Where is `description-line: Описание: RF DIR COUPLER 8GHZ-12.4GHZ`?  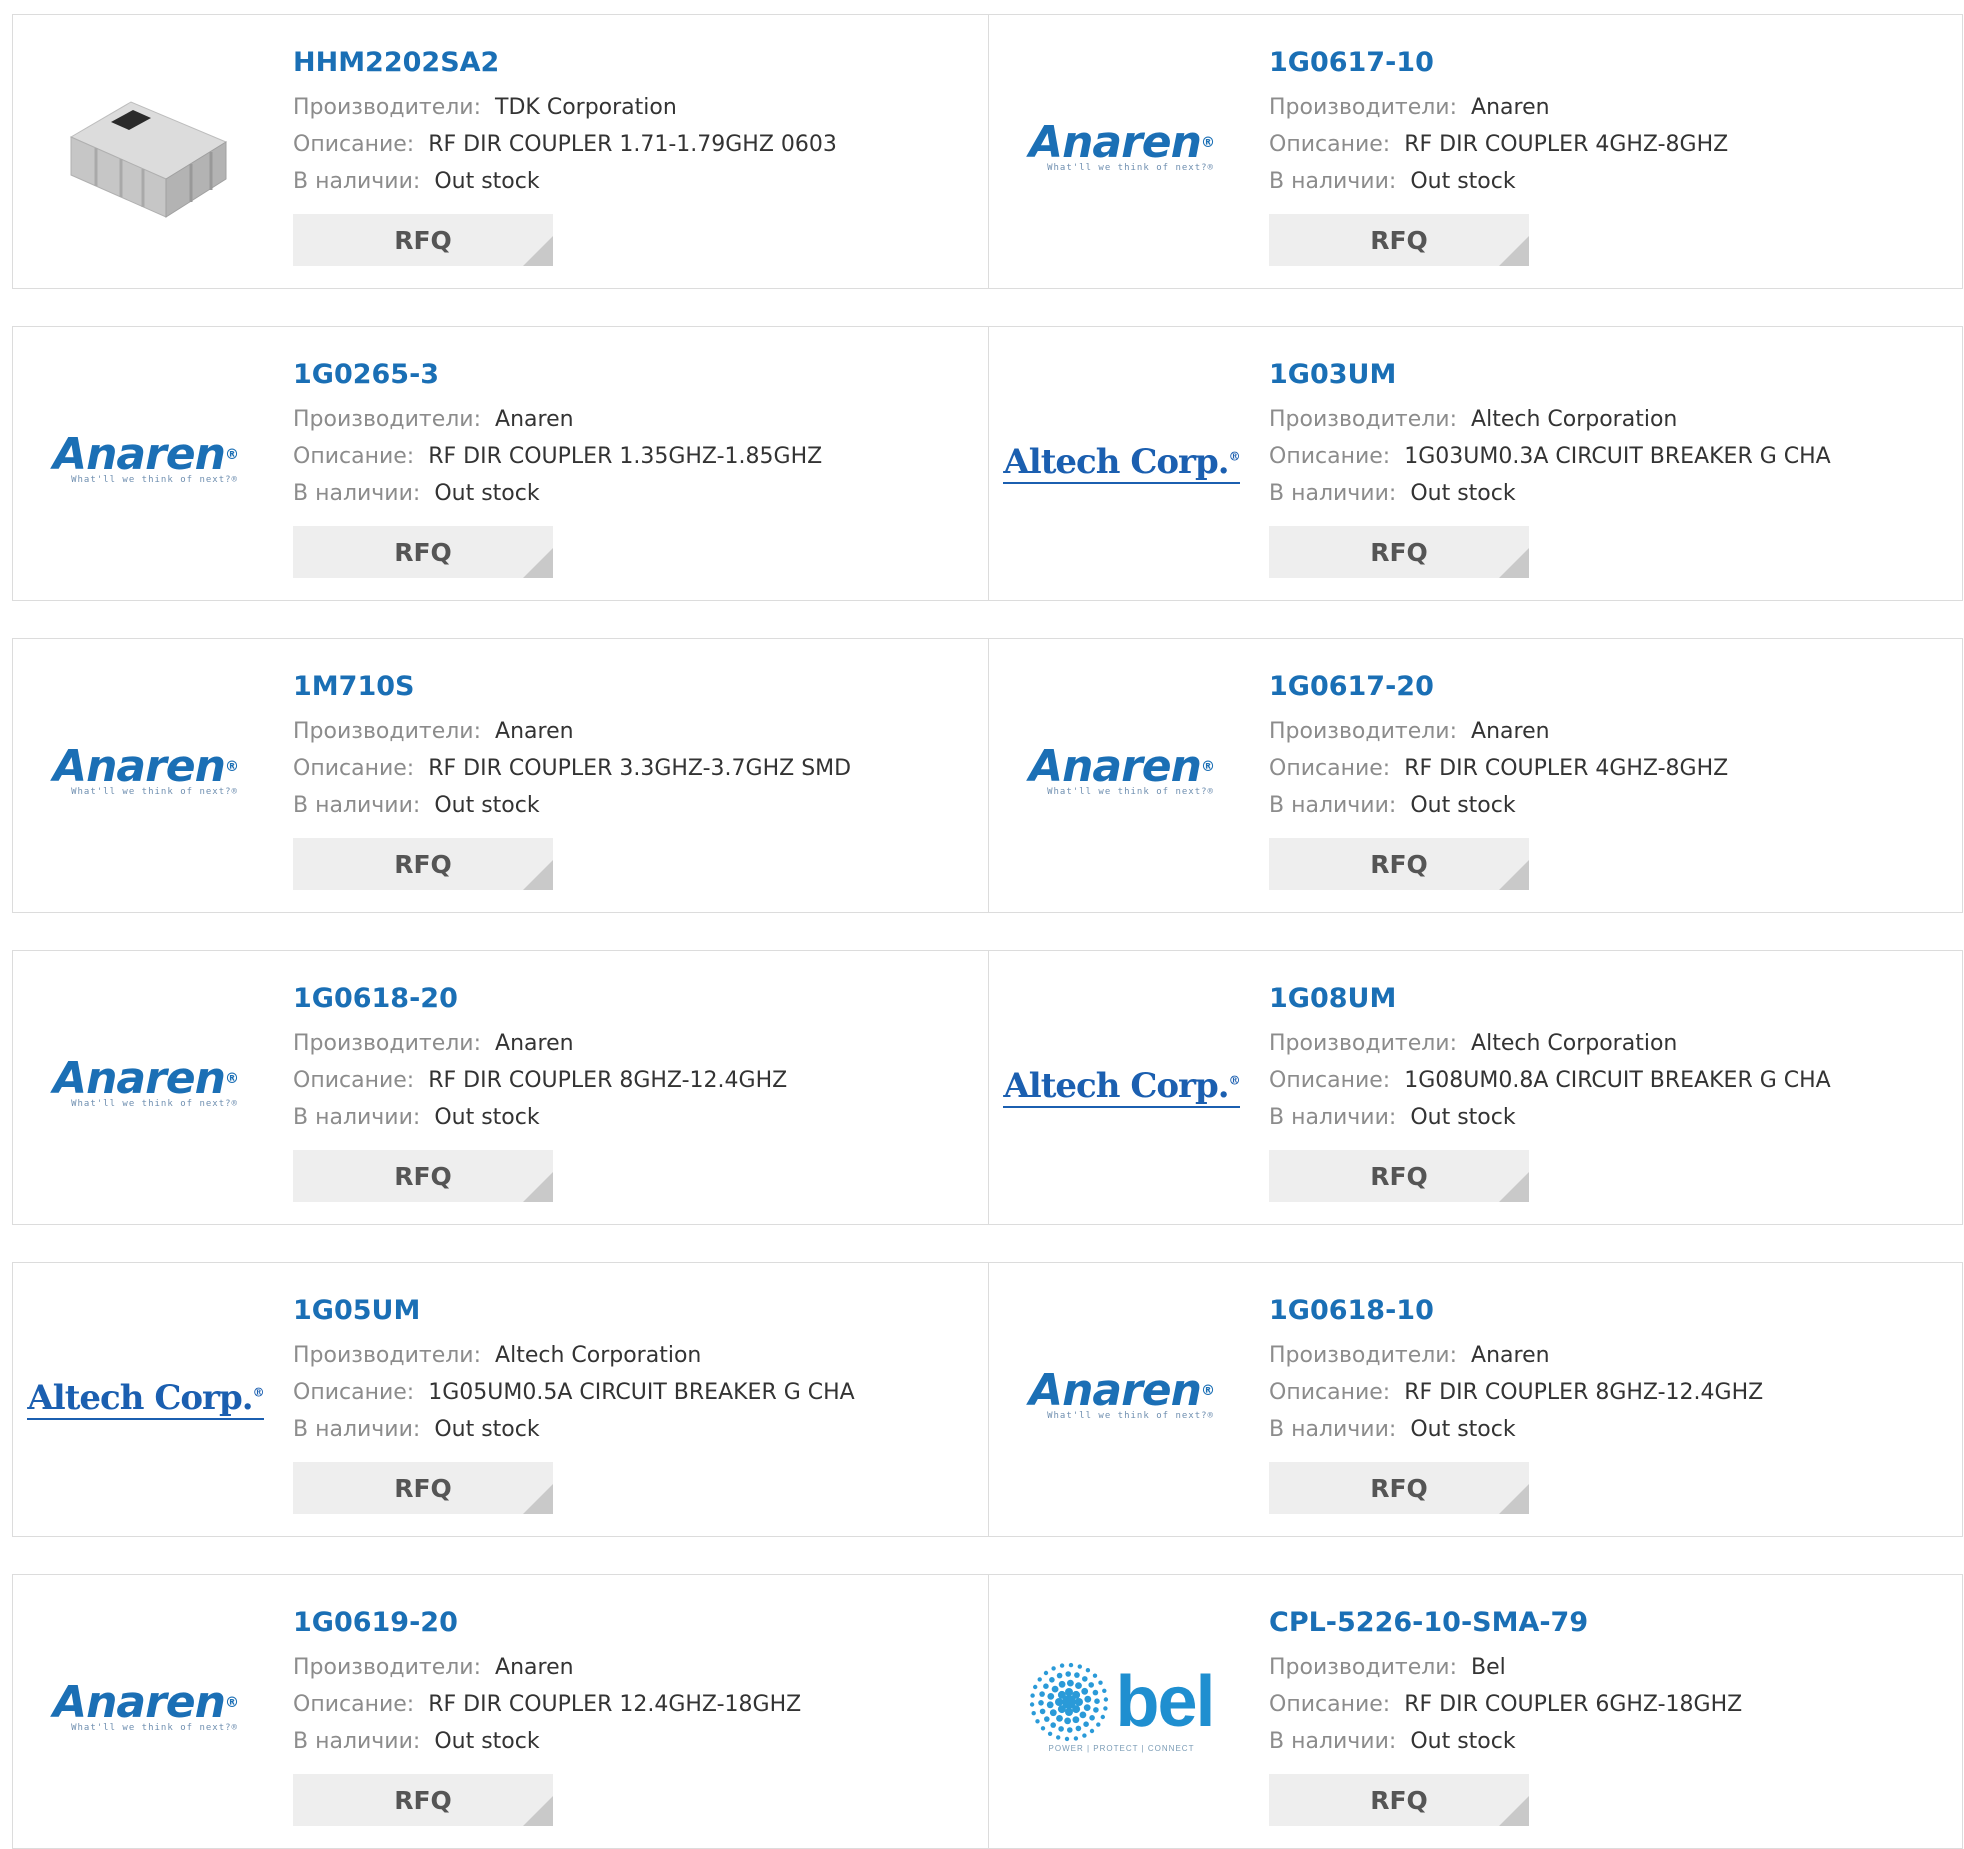 description-line: Описание: RF DIR COUPLER 8GHZ-12.4GHZ is located at coordinates (635, 1080).